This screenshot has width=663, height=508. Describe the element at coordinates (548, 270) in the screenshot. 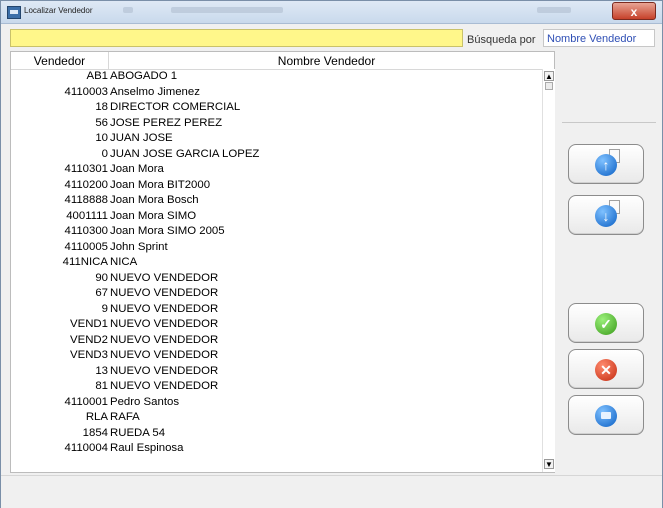

I see `vertical-scrollbar: ▲ ▼` at that location.